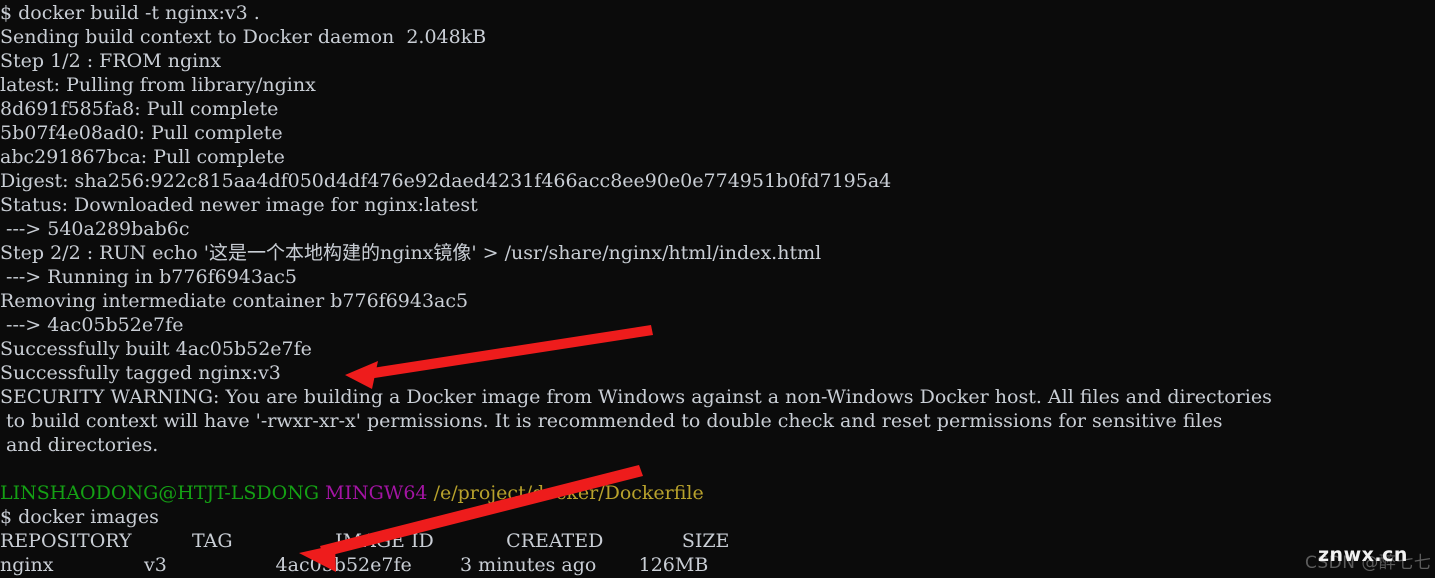  I want to click on prompt-user-host: LINSHAODONG@HTJT-LSDONG, so click(159, 493).